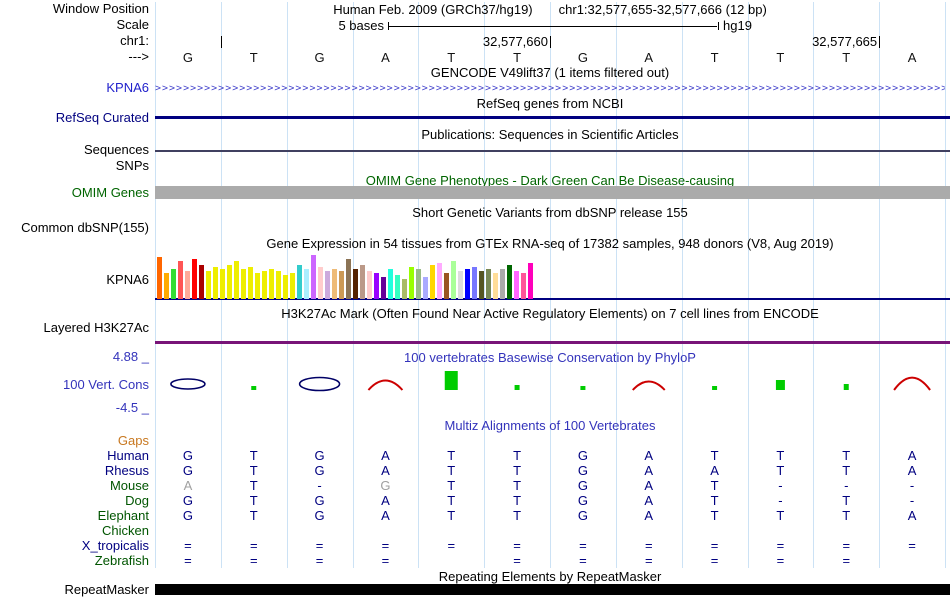  I want to click on common-dbsnp-label: Common dbSNP(155), so click(74, 228).